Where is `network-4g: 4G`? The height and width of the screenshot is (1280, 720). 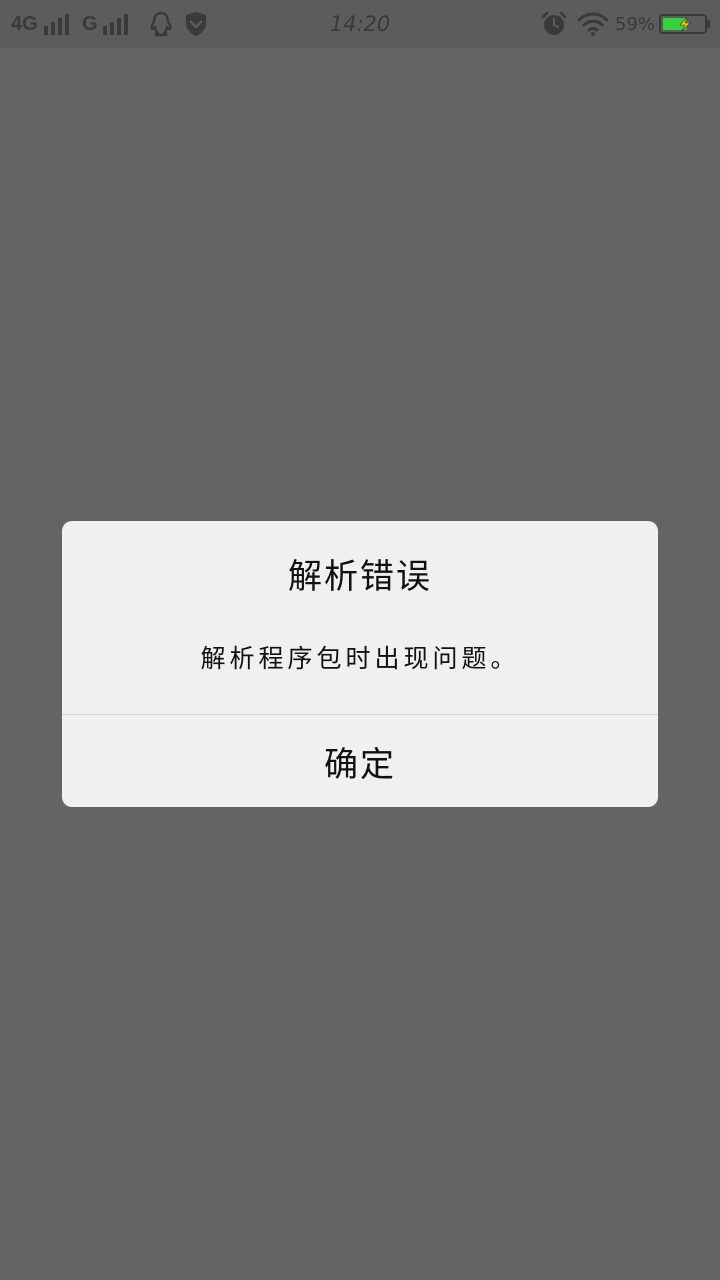
network-4g: 4G is located at coordinates (24, 24).